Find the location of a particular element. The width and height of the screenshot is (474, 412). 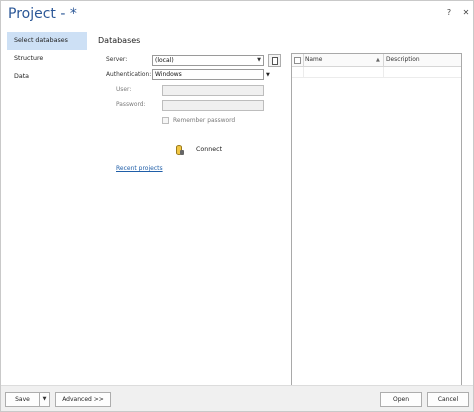

server-browse-icon is located at coordinates (275, 61).